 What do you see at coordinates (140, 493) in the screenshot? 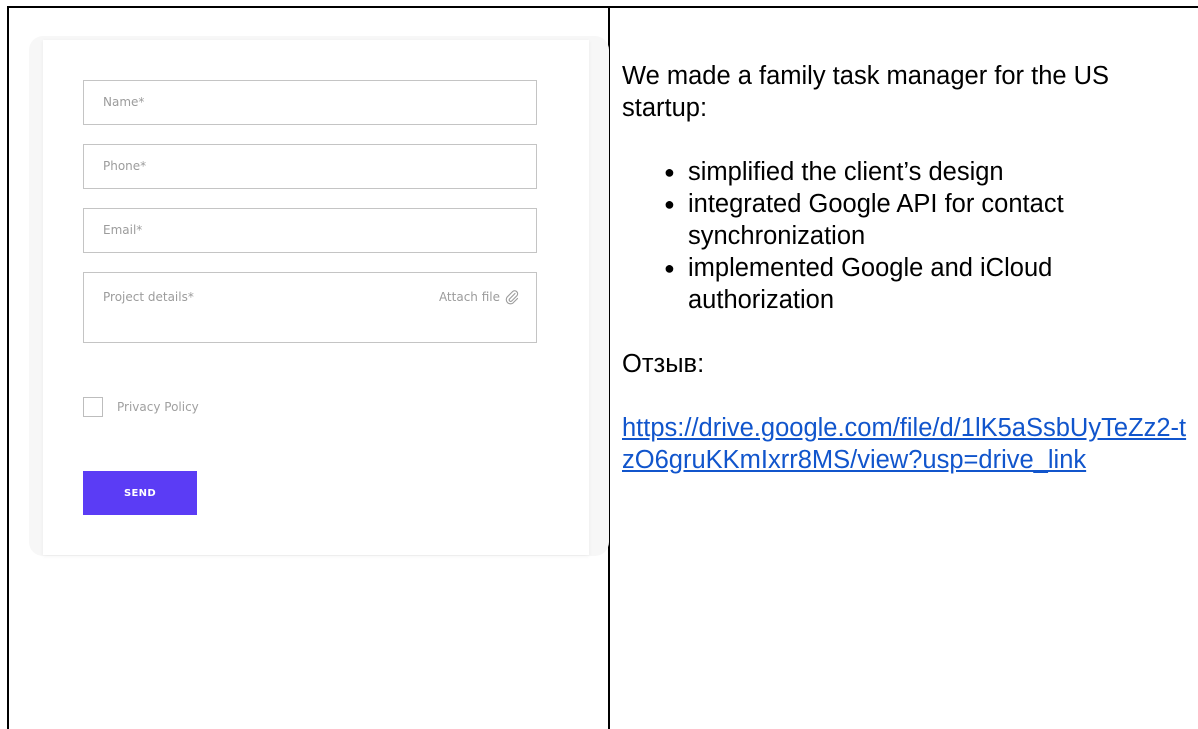
I see `send-button: SEND` at bounding box center [140, 493].